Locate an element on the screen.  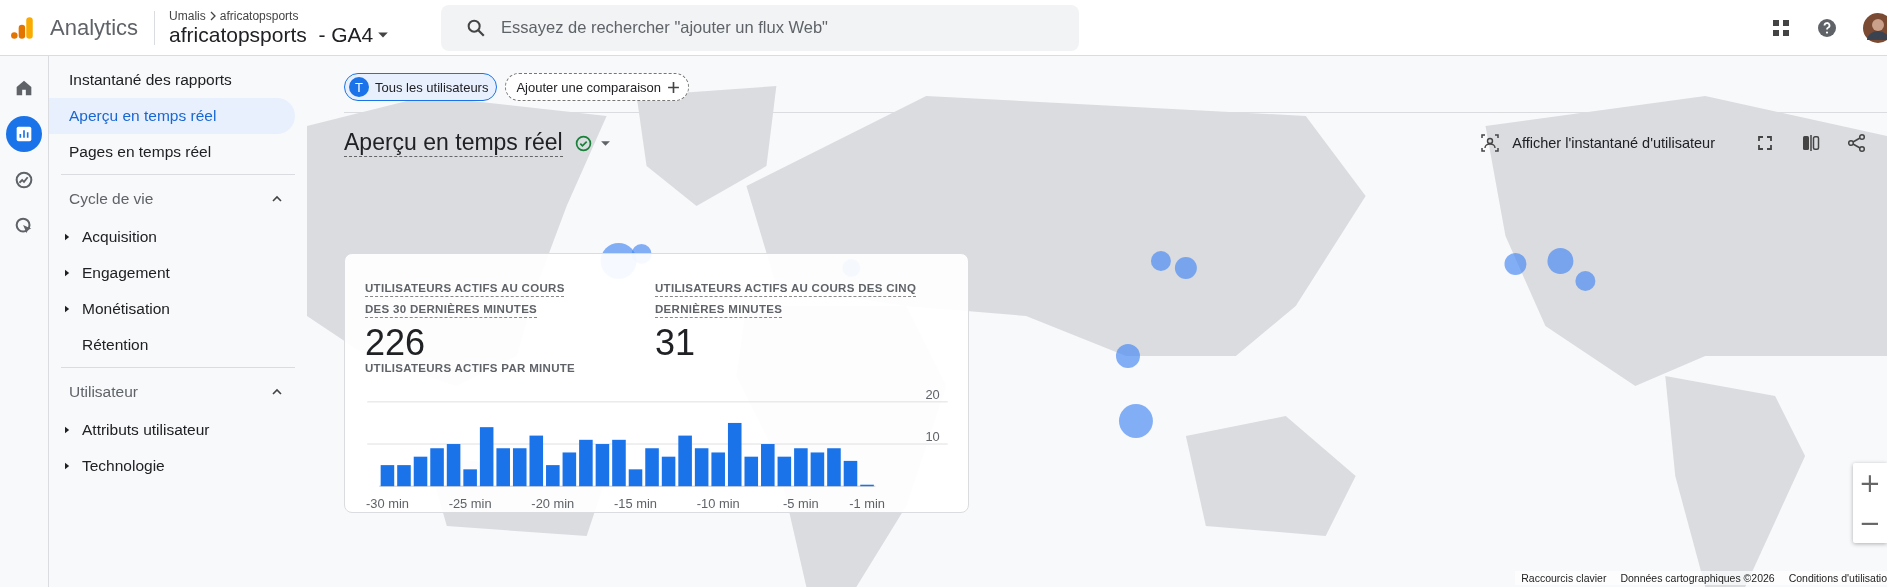
axis-label: -20 min is located at coordinates (553, 504).